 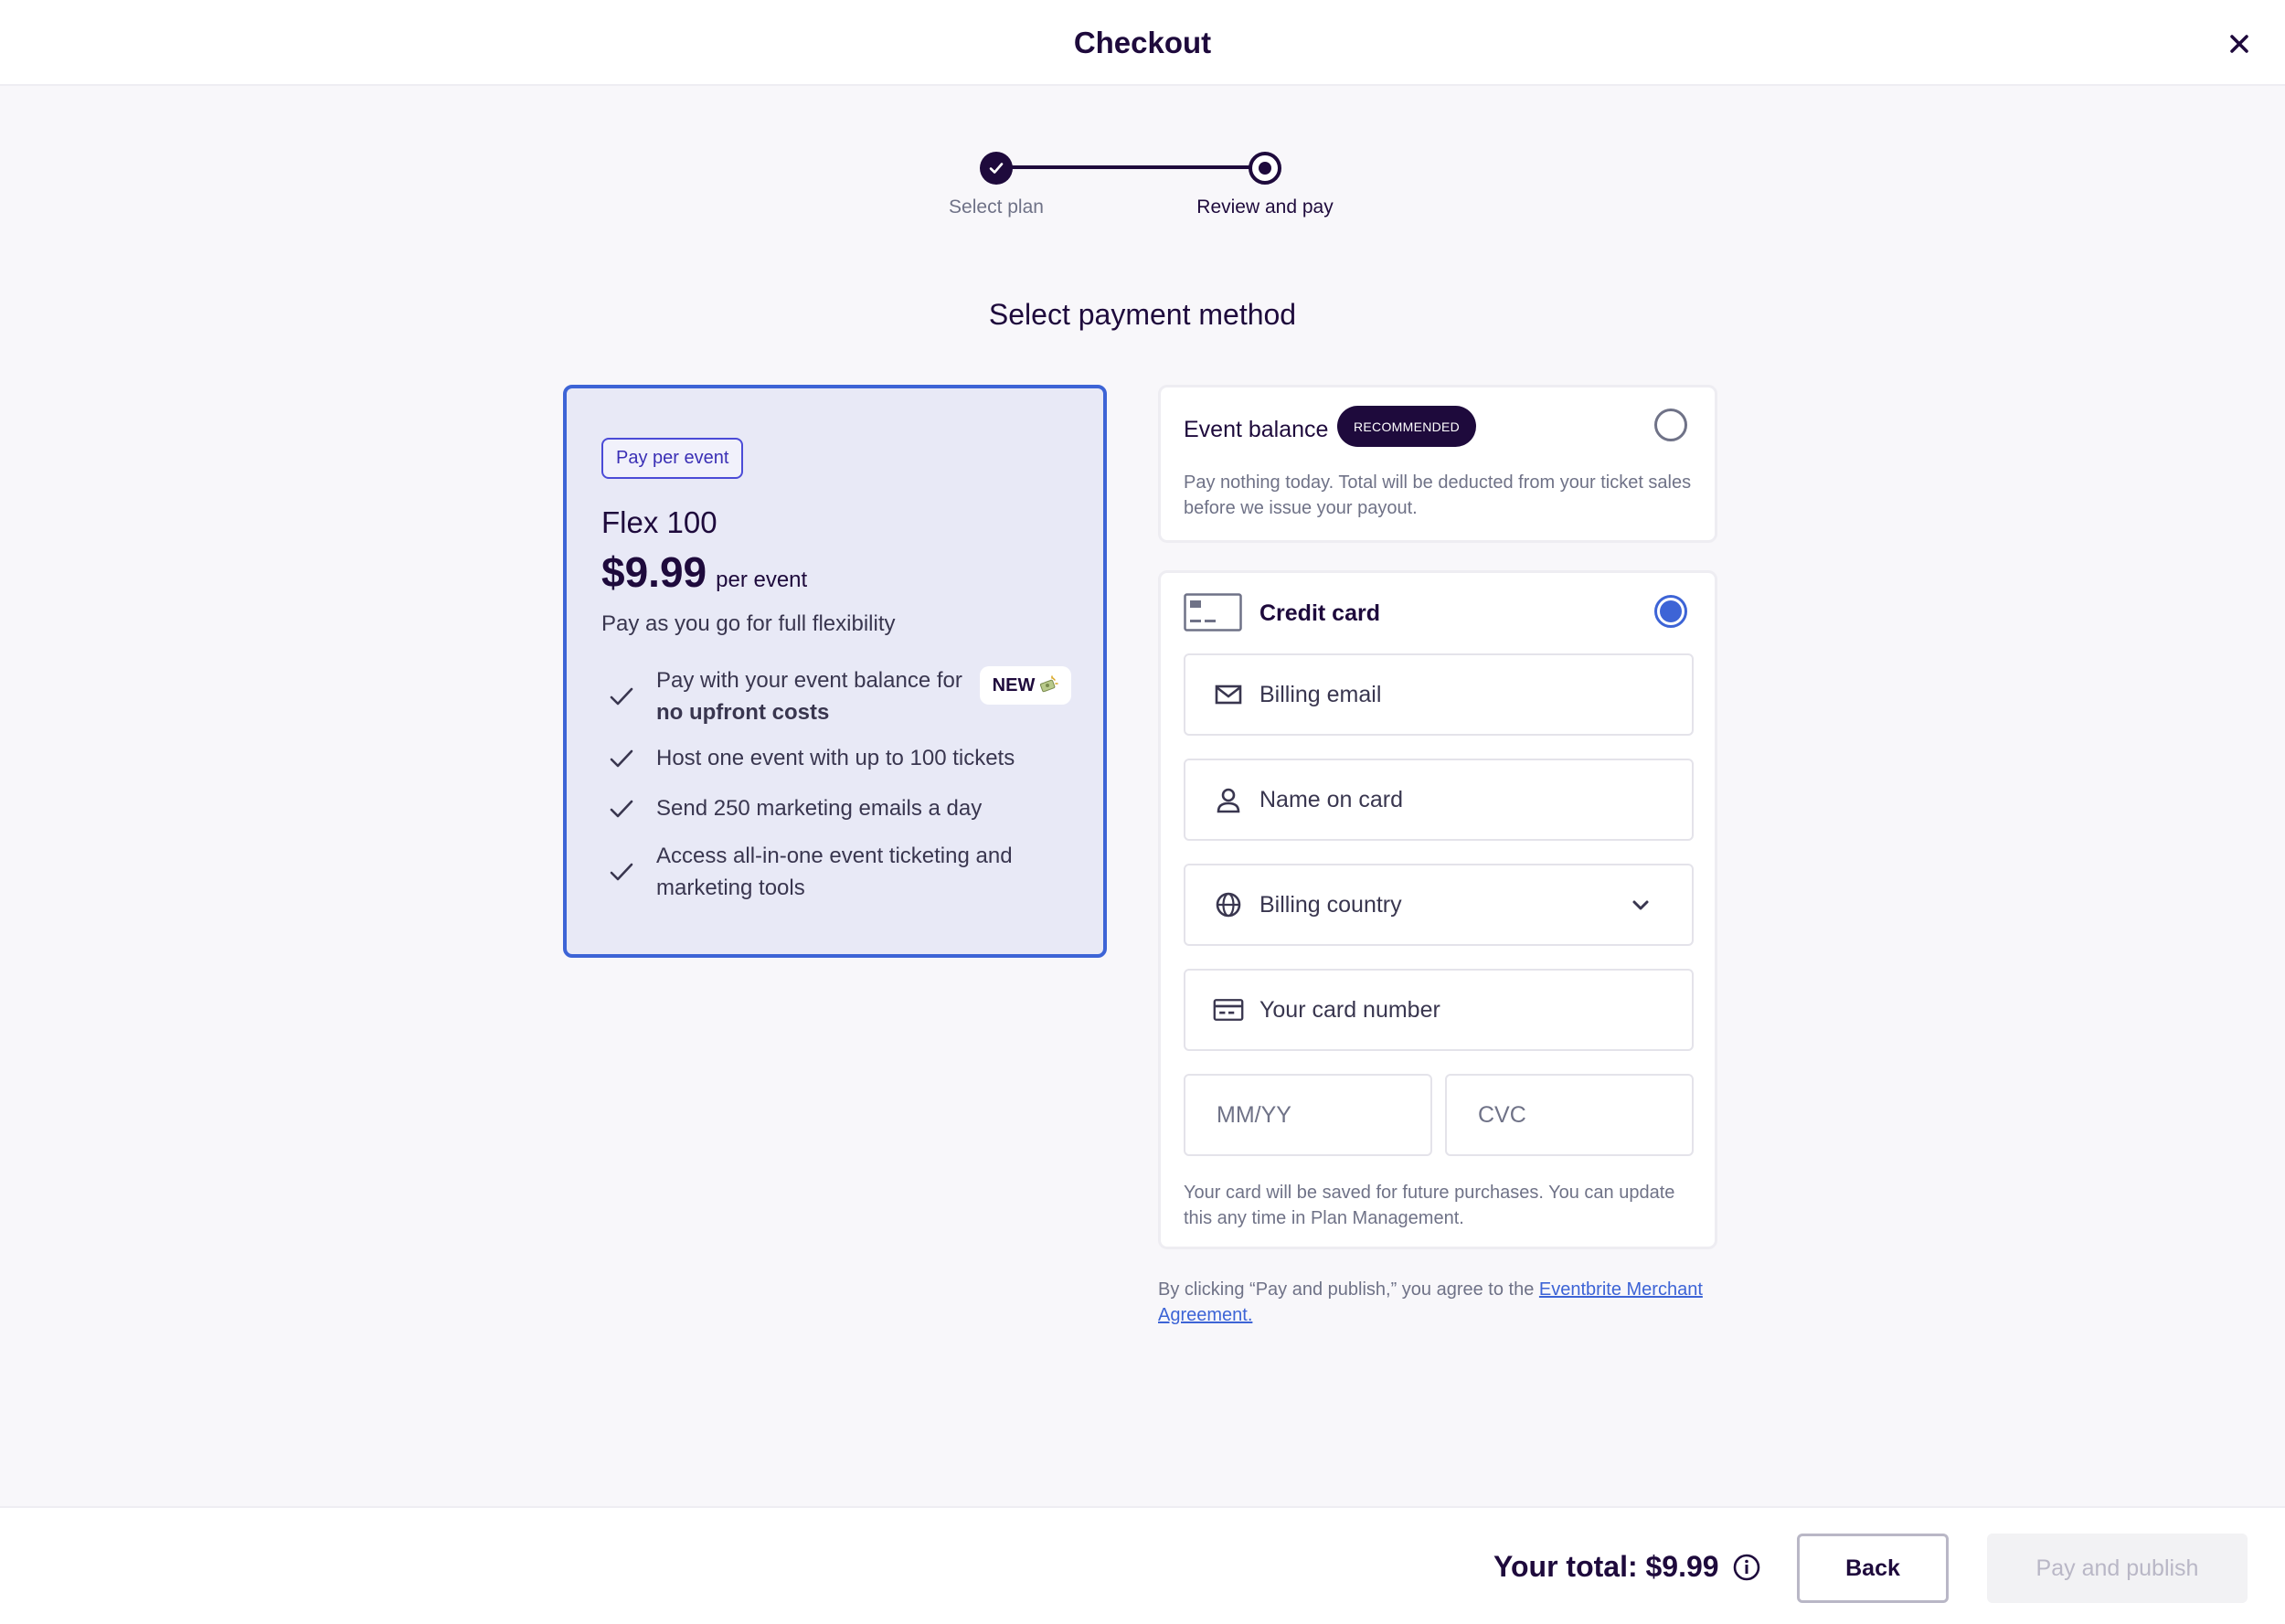 I want to click on total-text: Your total: $9.99, so click(x=1606, y=1566).